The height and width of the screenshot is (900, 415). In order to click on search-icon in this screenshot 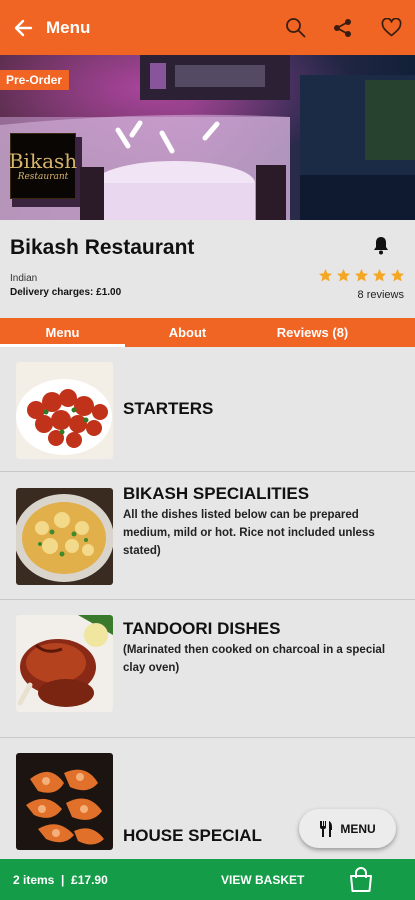, I will do `click(295, 28)`.